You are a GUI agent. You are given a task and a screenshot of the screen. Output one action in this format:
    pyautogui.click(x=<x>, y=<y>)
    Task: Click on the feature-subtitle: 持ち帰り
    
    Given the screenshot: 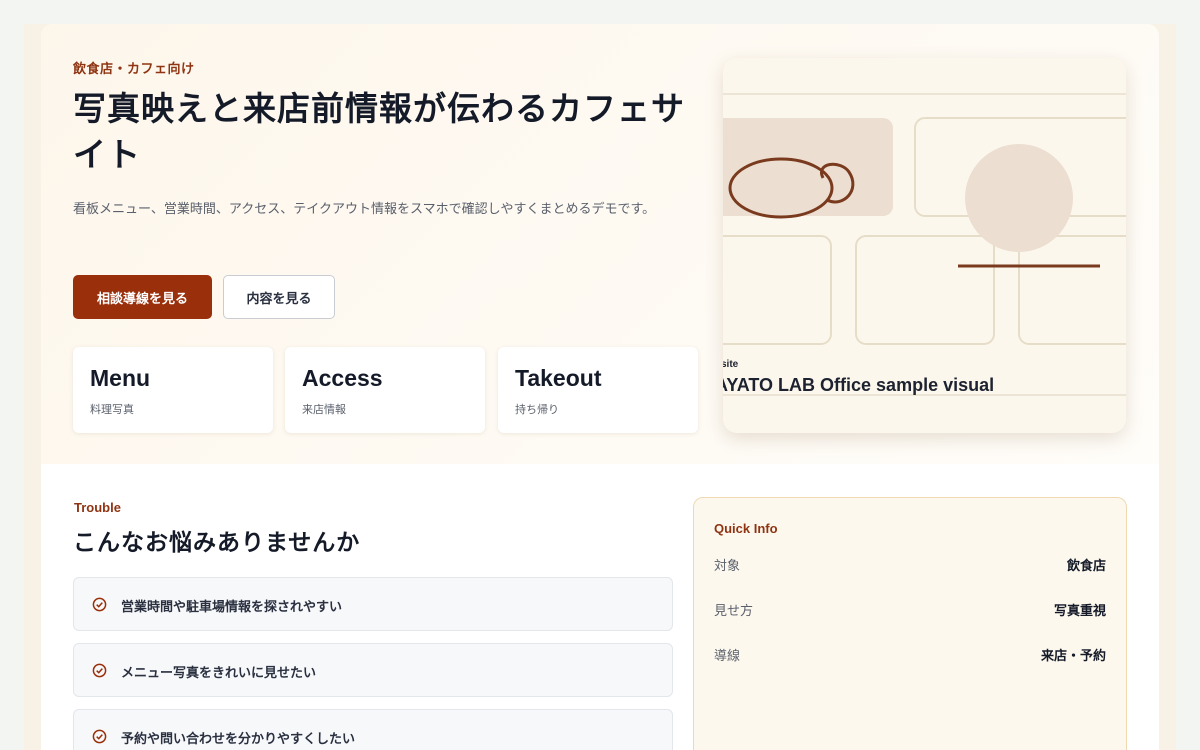 What is the action you would take?
    pyautogui.click(x=537, y=409)
    